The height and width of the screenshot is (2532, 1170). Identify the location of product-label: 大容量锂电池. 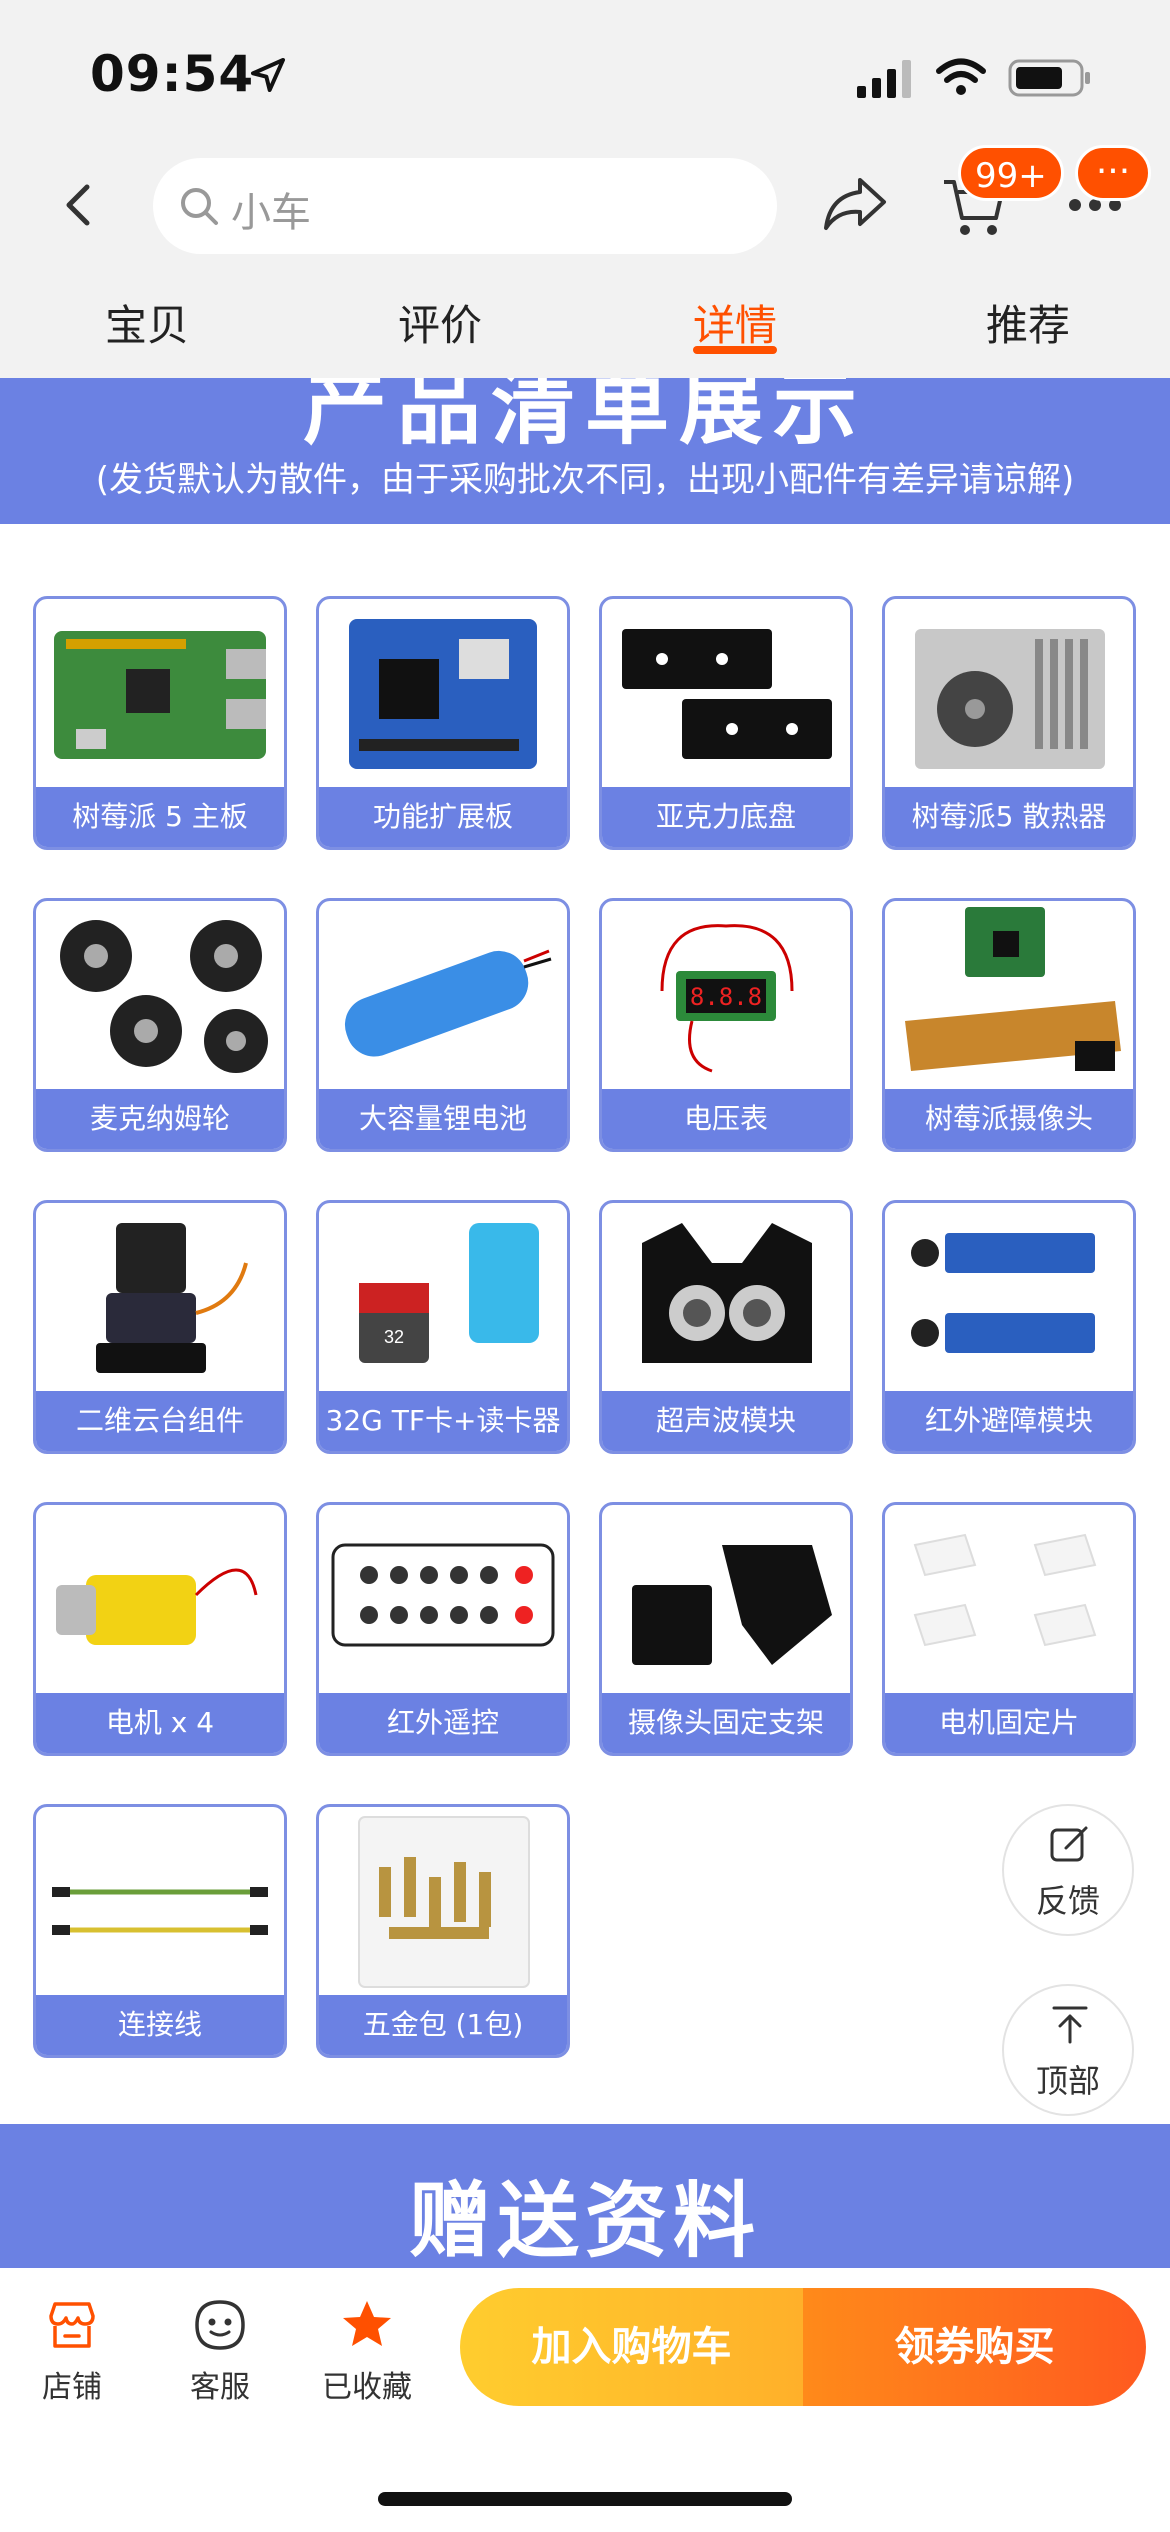
(443, 1119).